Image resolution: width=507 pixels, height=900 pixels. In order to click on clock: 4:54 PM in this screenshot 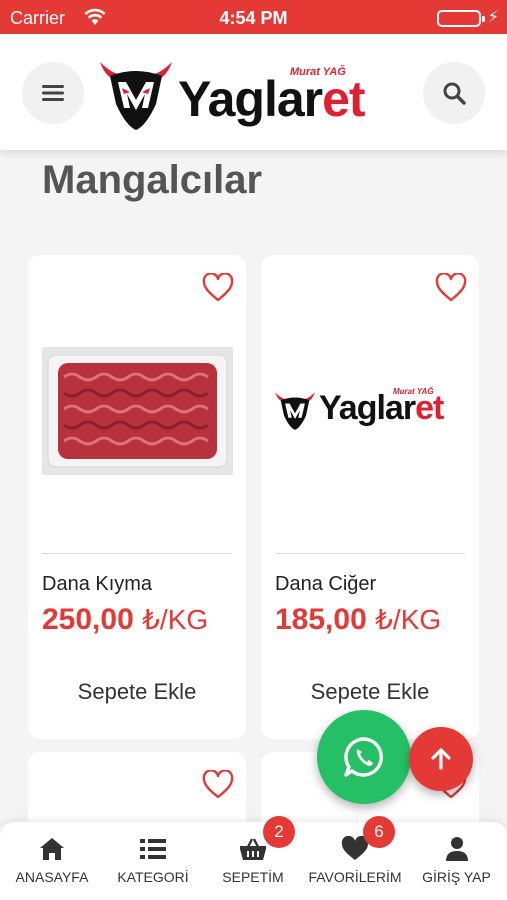, I will do `click(253, 18)`.